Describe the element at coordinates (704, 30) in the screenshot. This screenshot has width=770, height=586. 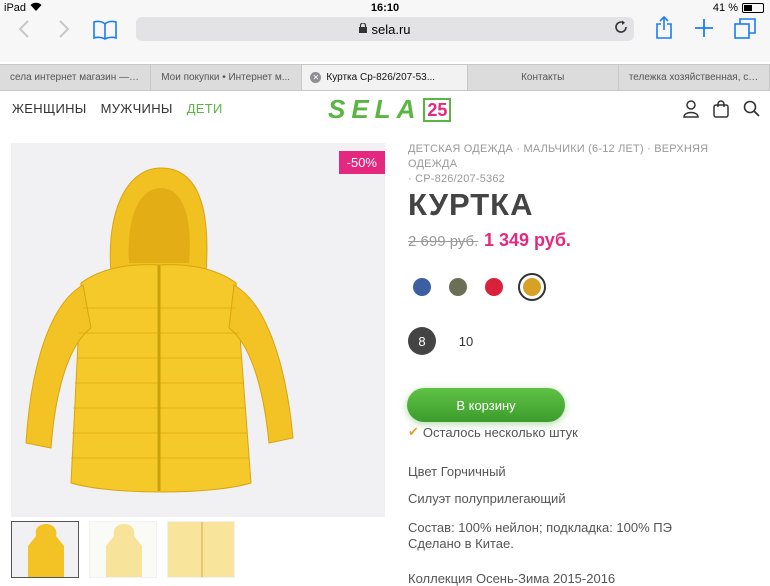
I see `new-tab-plus-icon` at that location.